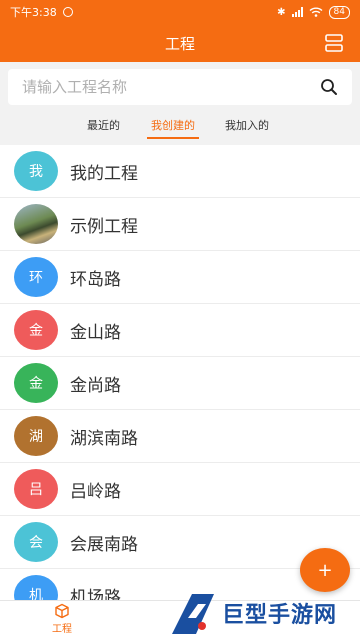 The height and width of the screenshot is (640, 360). I want to click on list-item: 示例工程, so click(180, 224).